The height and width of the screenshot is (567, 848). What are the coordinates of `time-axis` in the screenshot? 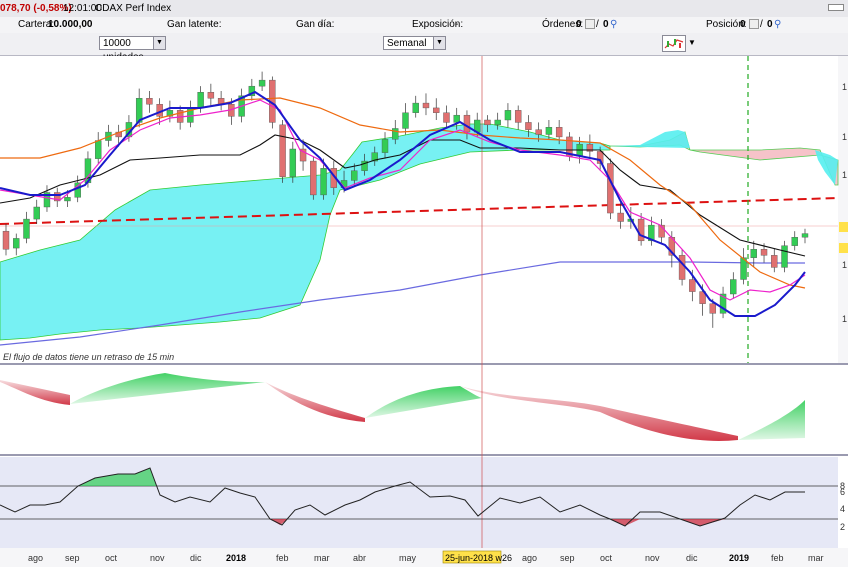 It's located at (424, 557).